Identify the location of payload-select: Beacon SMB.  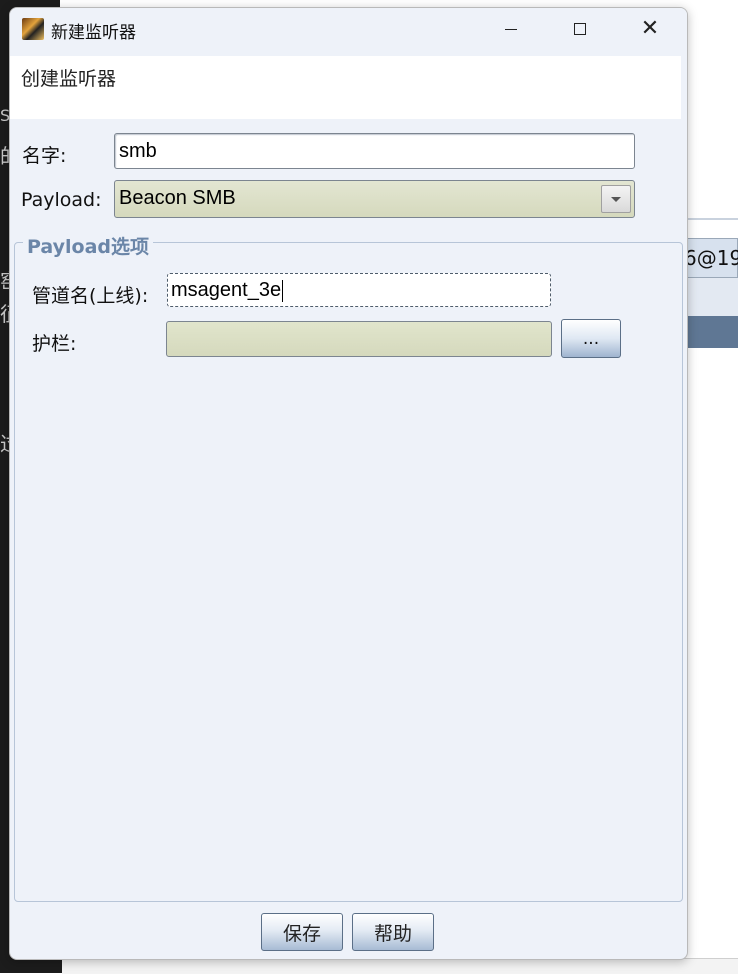
(374, 199).